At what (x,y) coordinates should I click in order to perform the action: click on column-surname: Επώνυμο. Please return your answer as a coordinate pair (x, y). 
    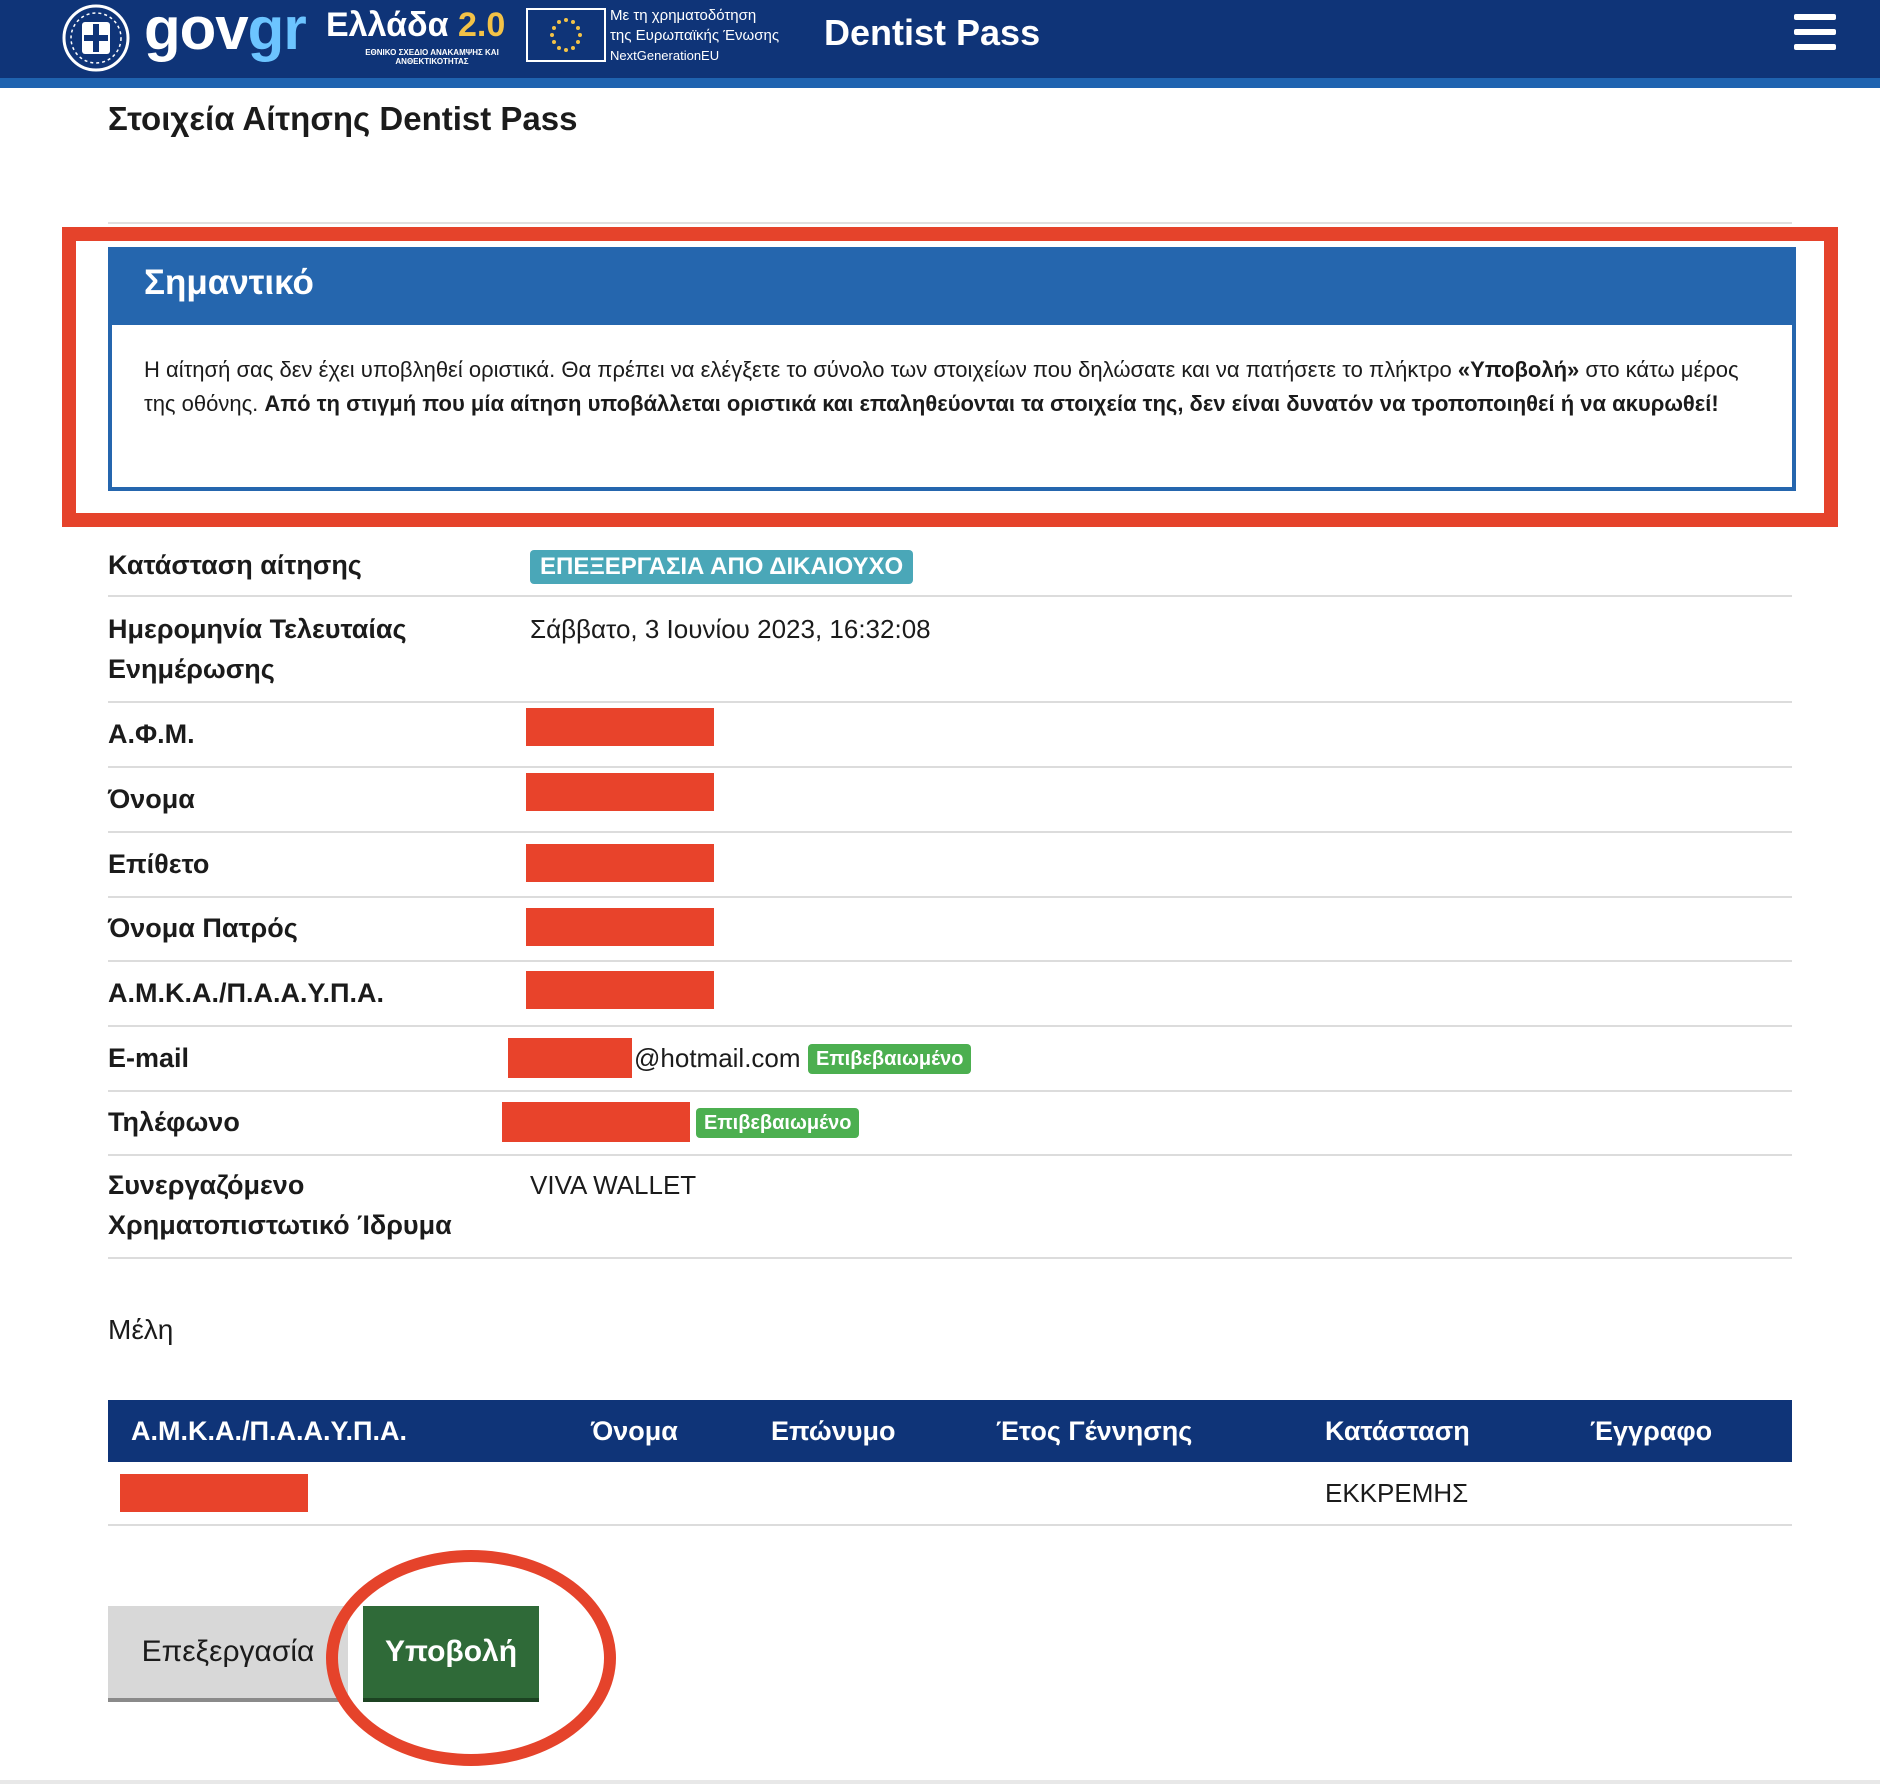
    Looking at the image, I should click on (833, 1431).